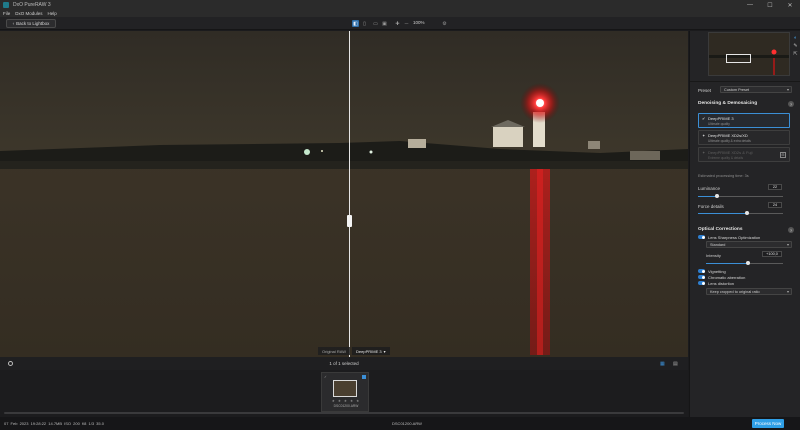 The height and width of the screenshot is (430, 800). I want to click on intensity-input: +100,0, so click(772, 254).